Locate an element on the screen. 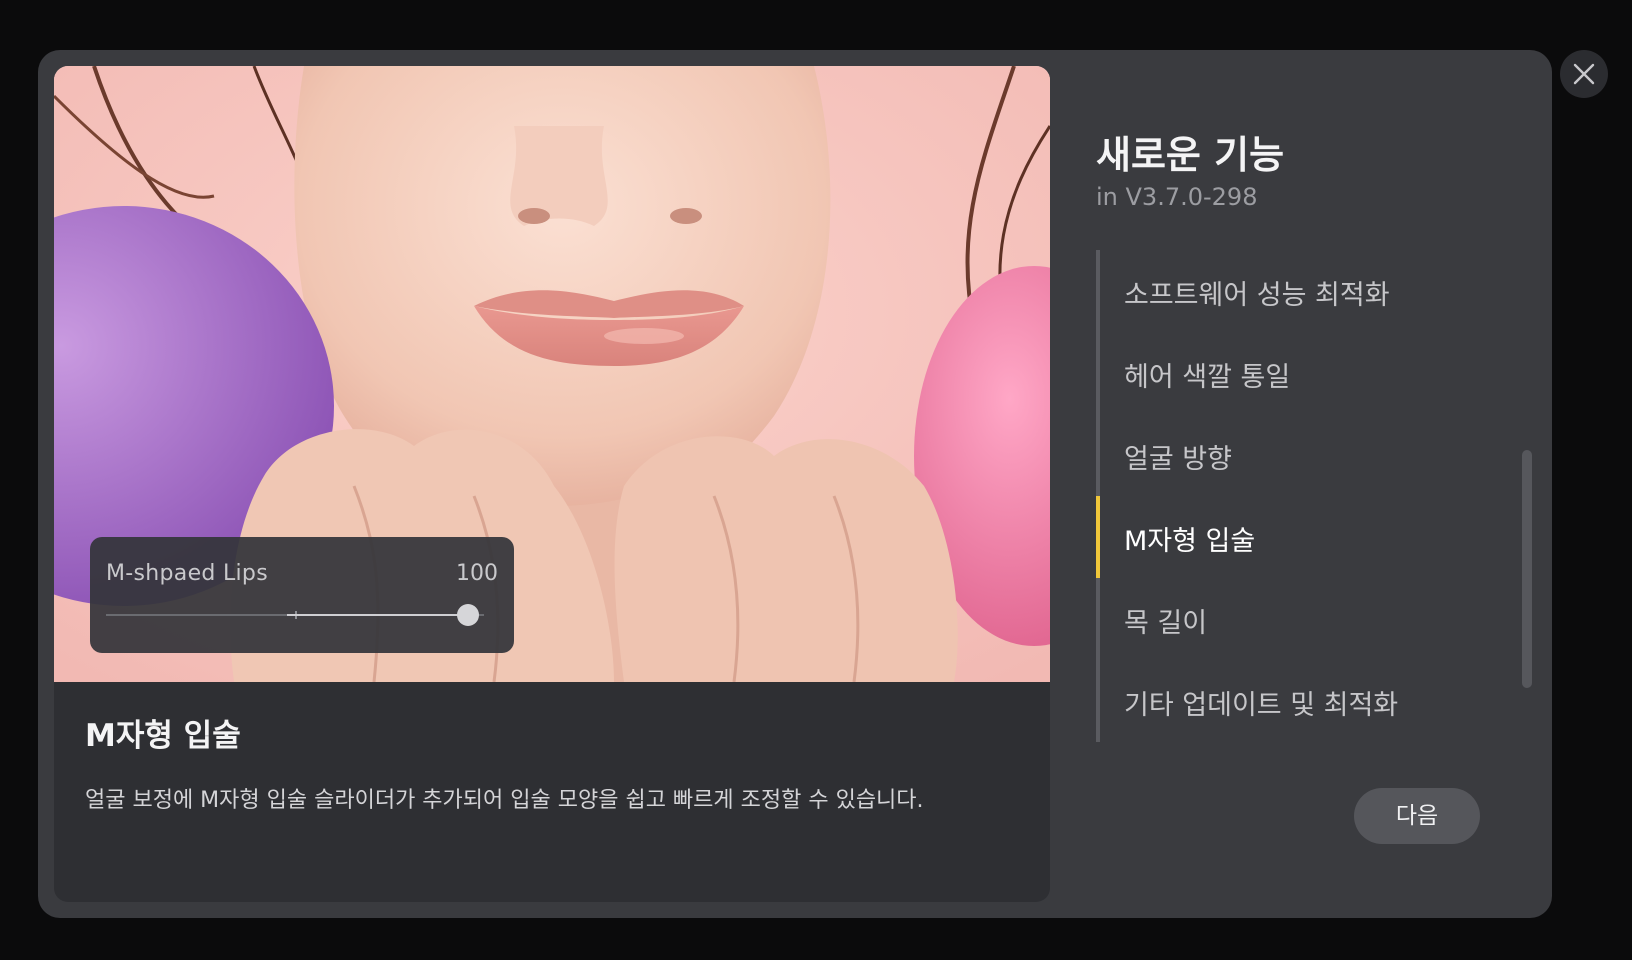 The height and width of the screenshot is (960, 1632). feature-item-label: 기타 업데이트 및 최적화 is located at coordinates (1261, 705).